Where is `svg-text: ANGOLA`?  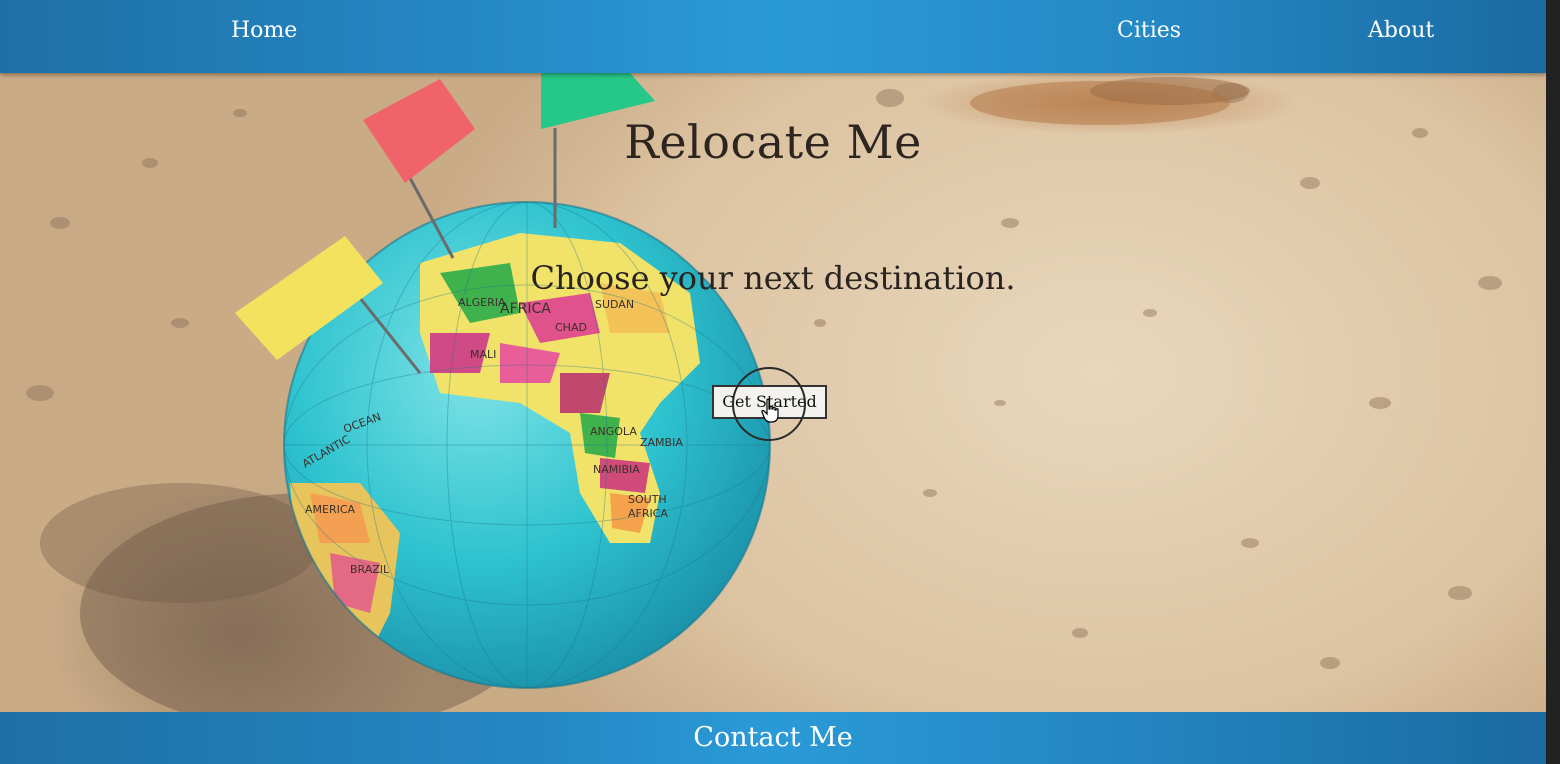
svg-text: ANGOLA is located at coordinates (613, 431).